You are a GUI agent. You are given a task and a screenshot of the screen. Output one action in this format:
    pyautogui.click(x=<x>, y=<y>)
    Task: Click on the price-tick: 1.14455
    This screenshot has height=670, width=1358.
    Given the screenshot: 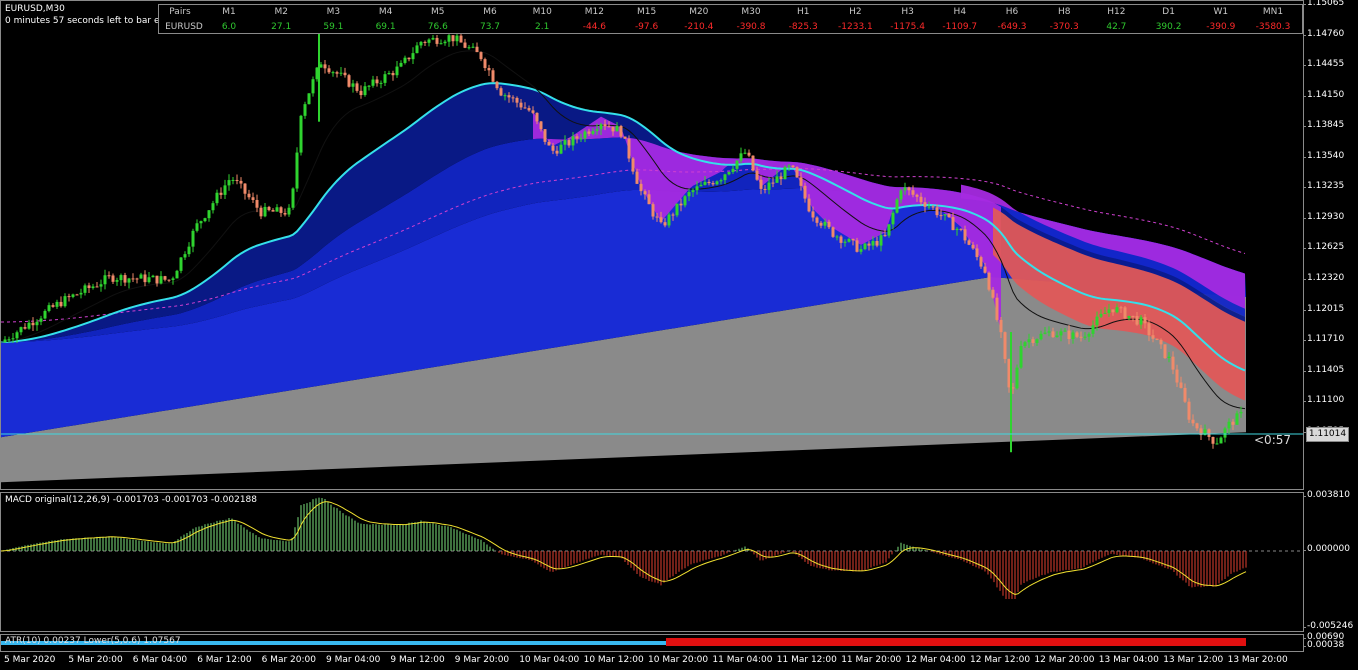 What is the action you would take?
    pyautogui.click(x=1323, y=64)
    